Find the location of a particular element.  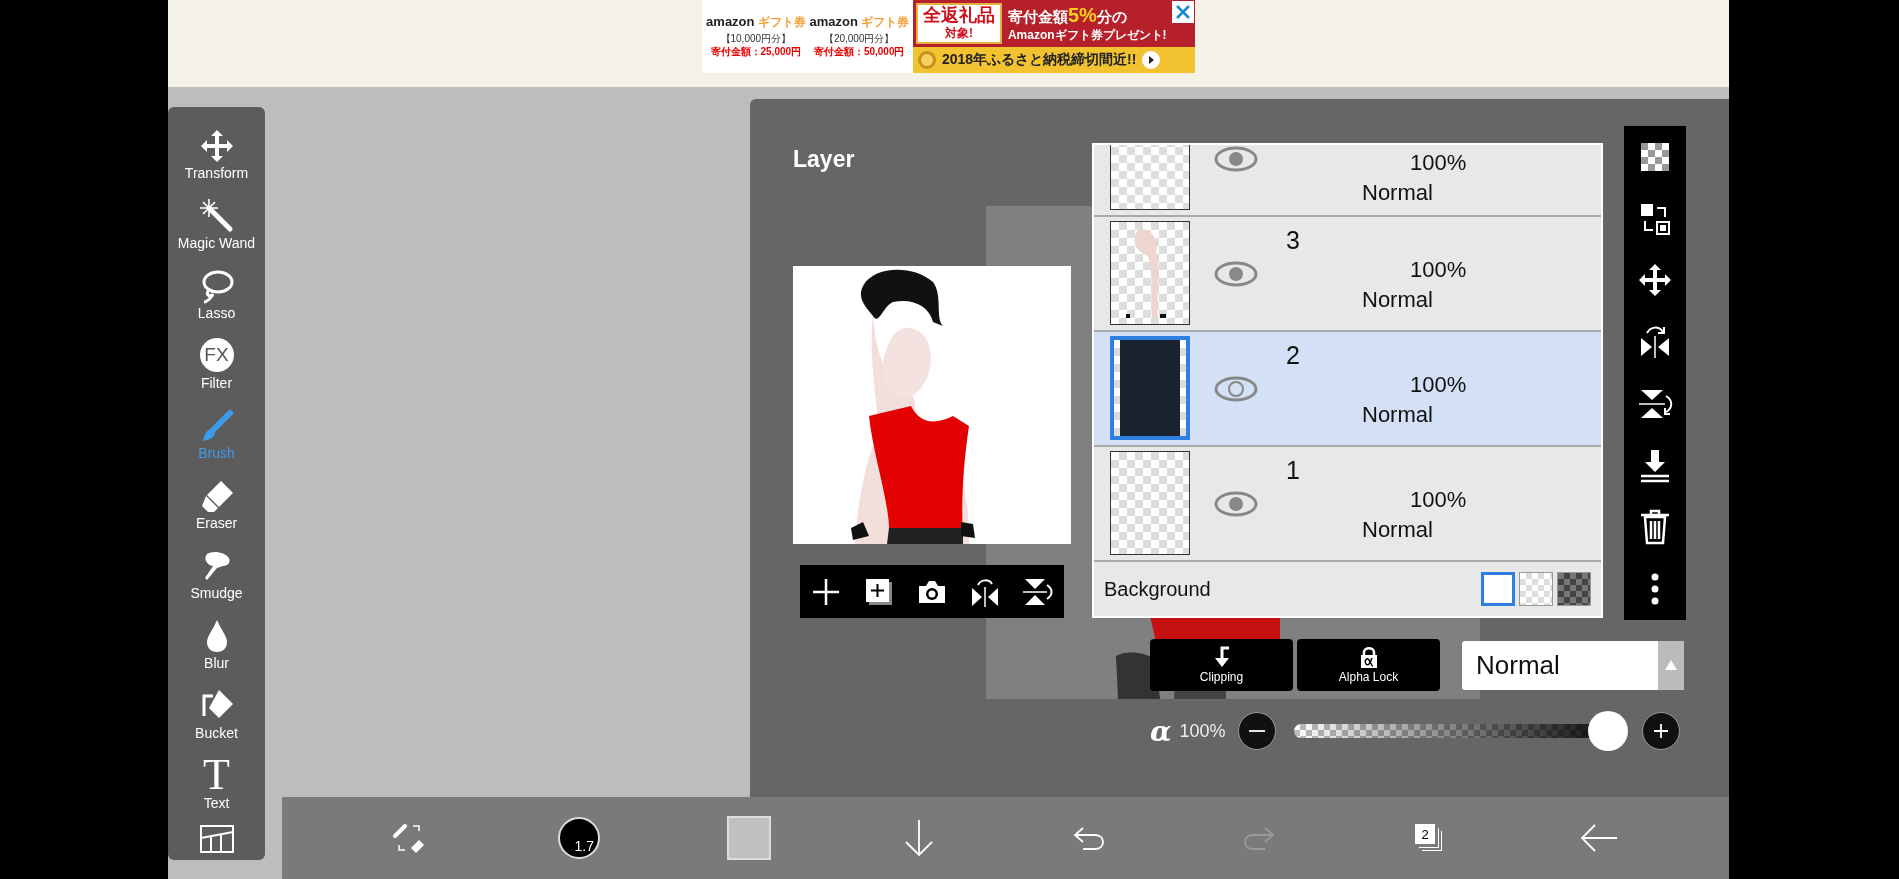

tool-icon is located at coordinates (216, 216).